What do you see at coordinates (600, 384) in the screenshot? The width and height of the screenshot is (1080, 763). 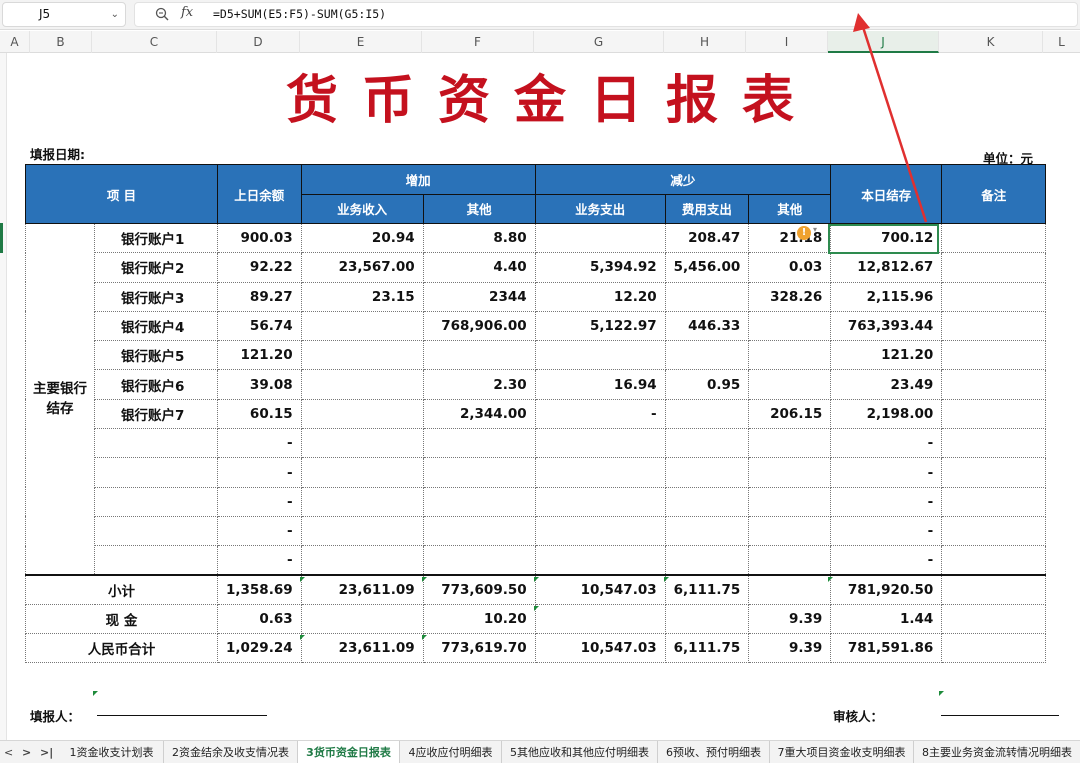 I see `table-cell: 16.94` at bounding box center [600, 384].